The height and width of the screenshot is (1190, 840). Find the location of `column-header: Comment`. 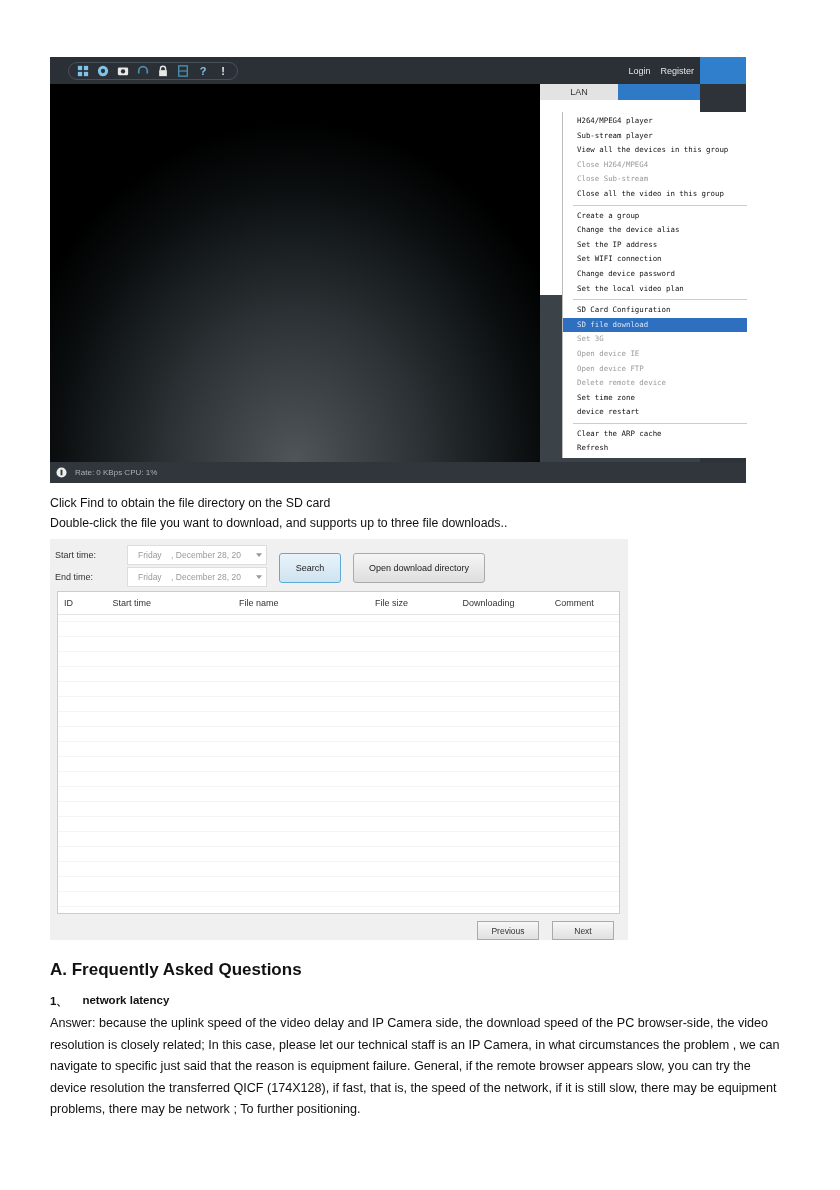

column-header: Comment is located at coordinates (586, 603).